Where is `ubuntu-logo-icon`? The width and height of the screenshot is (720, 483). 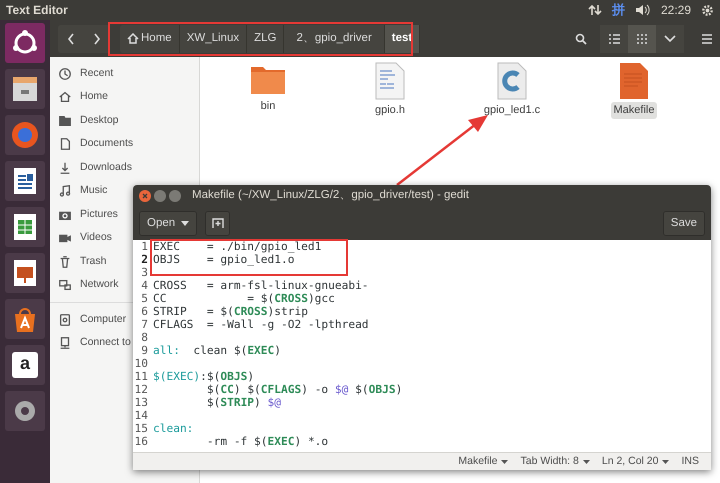
ubuntu-logo-icon is located at coordinates (25, 43).